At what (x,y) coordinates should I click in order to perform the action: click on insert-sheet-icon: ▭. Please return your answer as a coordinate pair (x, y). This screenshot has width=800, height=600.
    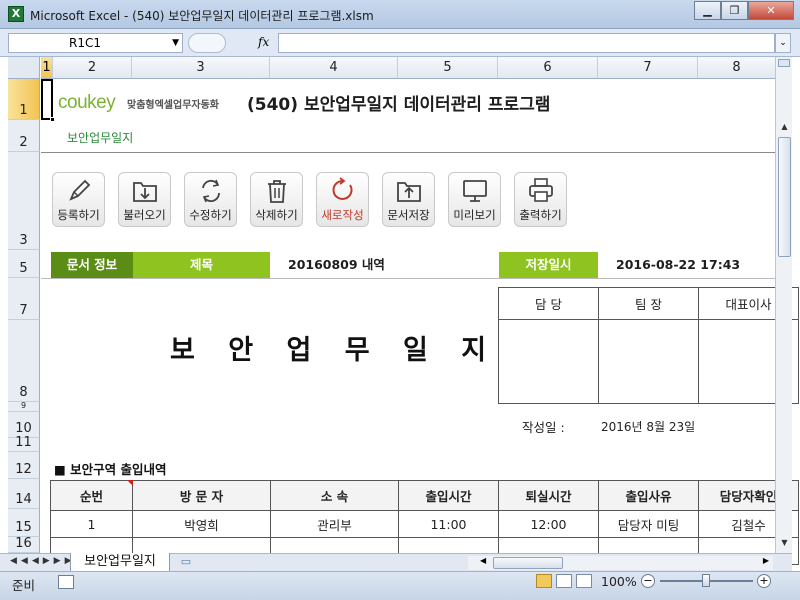
    Looking at the image, I should click on (186, 562).